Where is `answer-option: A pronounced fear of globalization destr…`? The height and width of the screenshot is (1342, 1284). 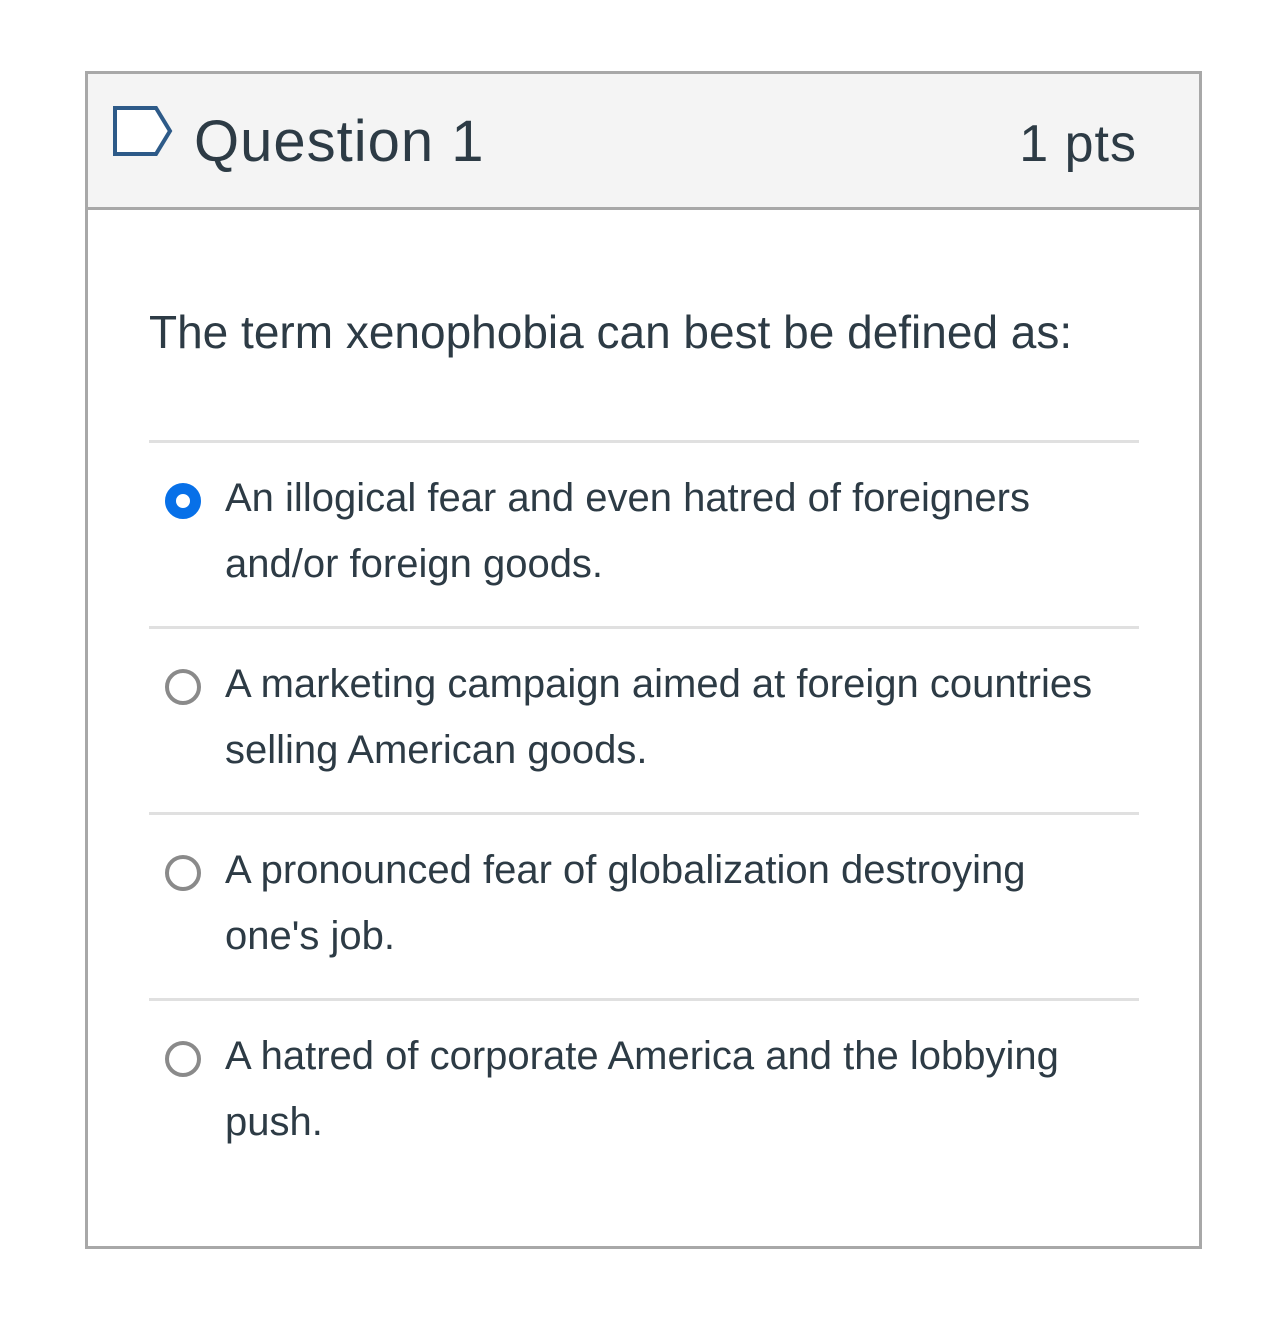
answer-option: A pronounced fear of globalization destr… is located at coordinates (644, 905).